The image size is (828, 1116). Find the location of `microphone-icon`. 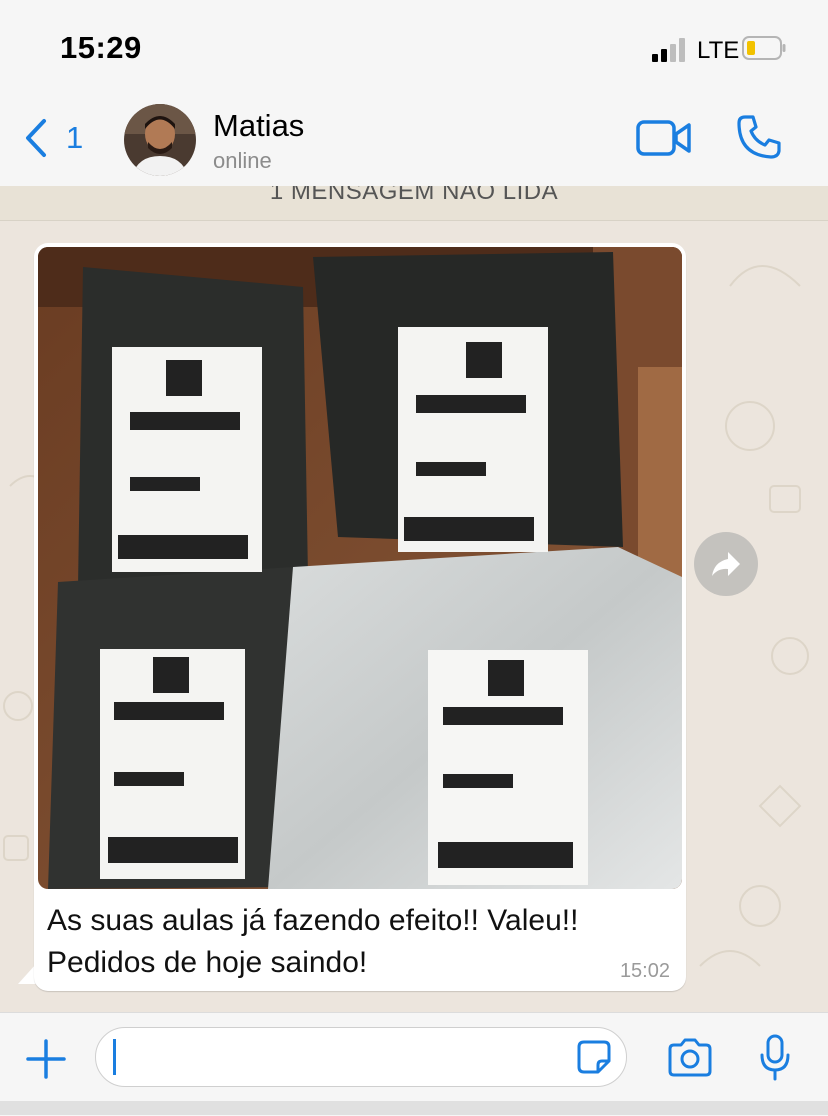

microphone-icon is located at coordinates (775, 1057).